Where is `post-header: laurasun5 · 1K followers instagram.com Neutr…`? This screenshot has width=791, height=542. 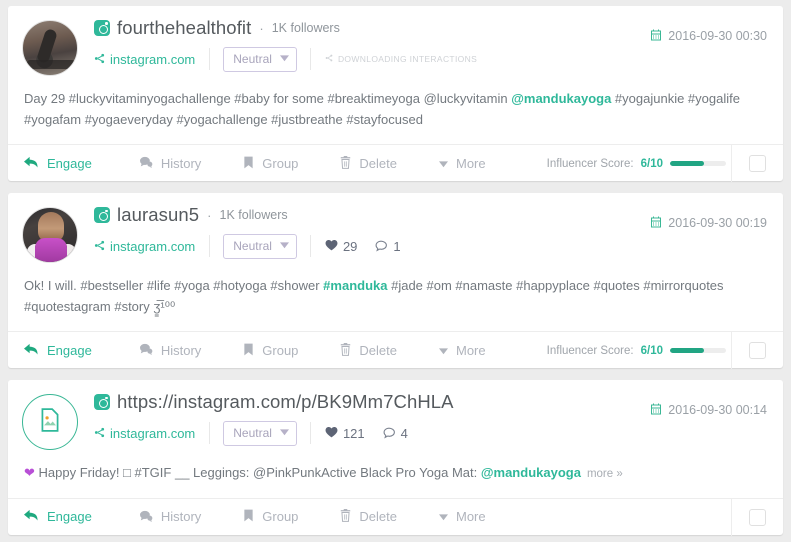 post-header: laurasun5 · 1K followers instagram.com Neutr… is located at coordinates (395, 231).